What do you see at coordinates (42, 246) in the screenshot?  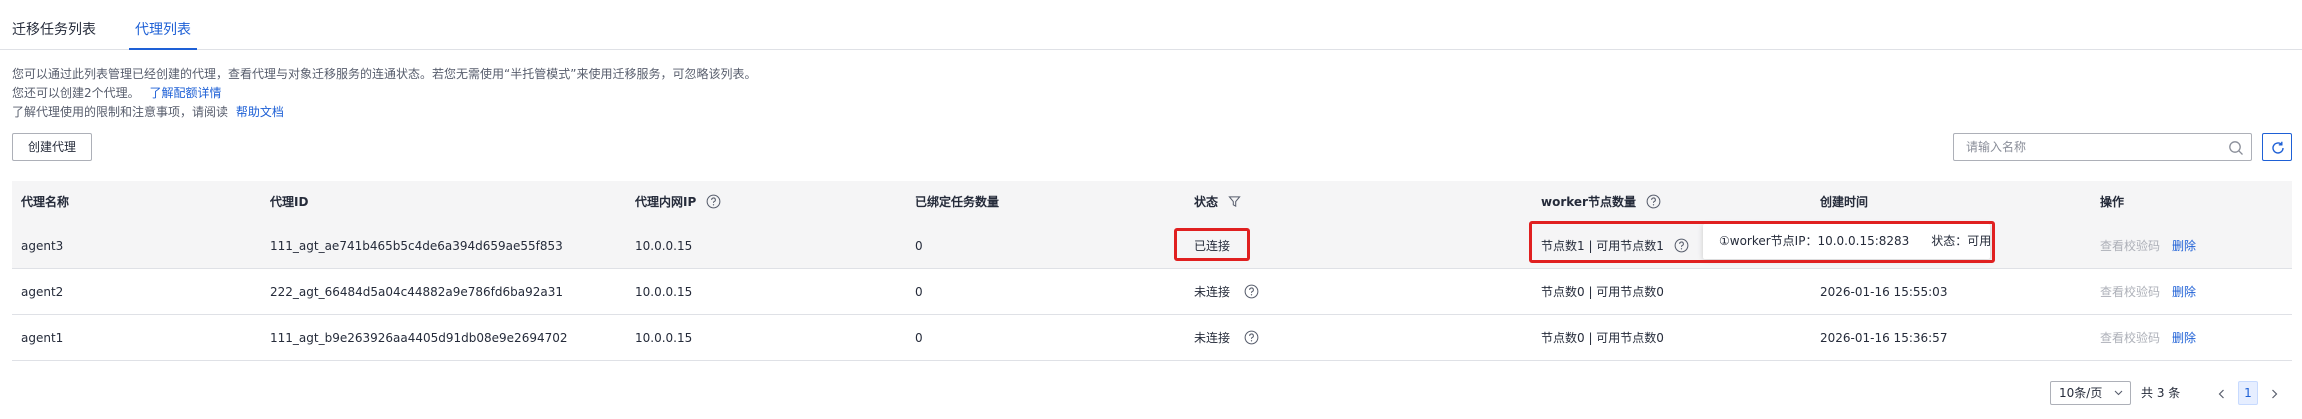 I see `cell-agent-name: agent3` at bounding box center [42, 246].